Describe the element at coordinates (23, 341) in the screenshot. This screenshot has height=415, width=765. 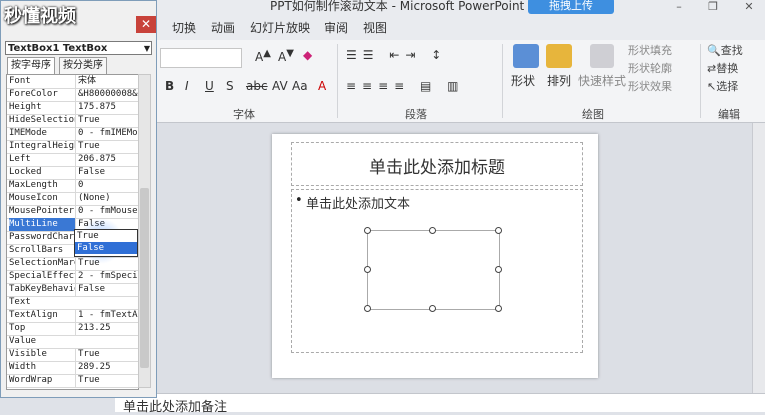
I see `property-name: Value` at that location.